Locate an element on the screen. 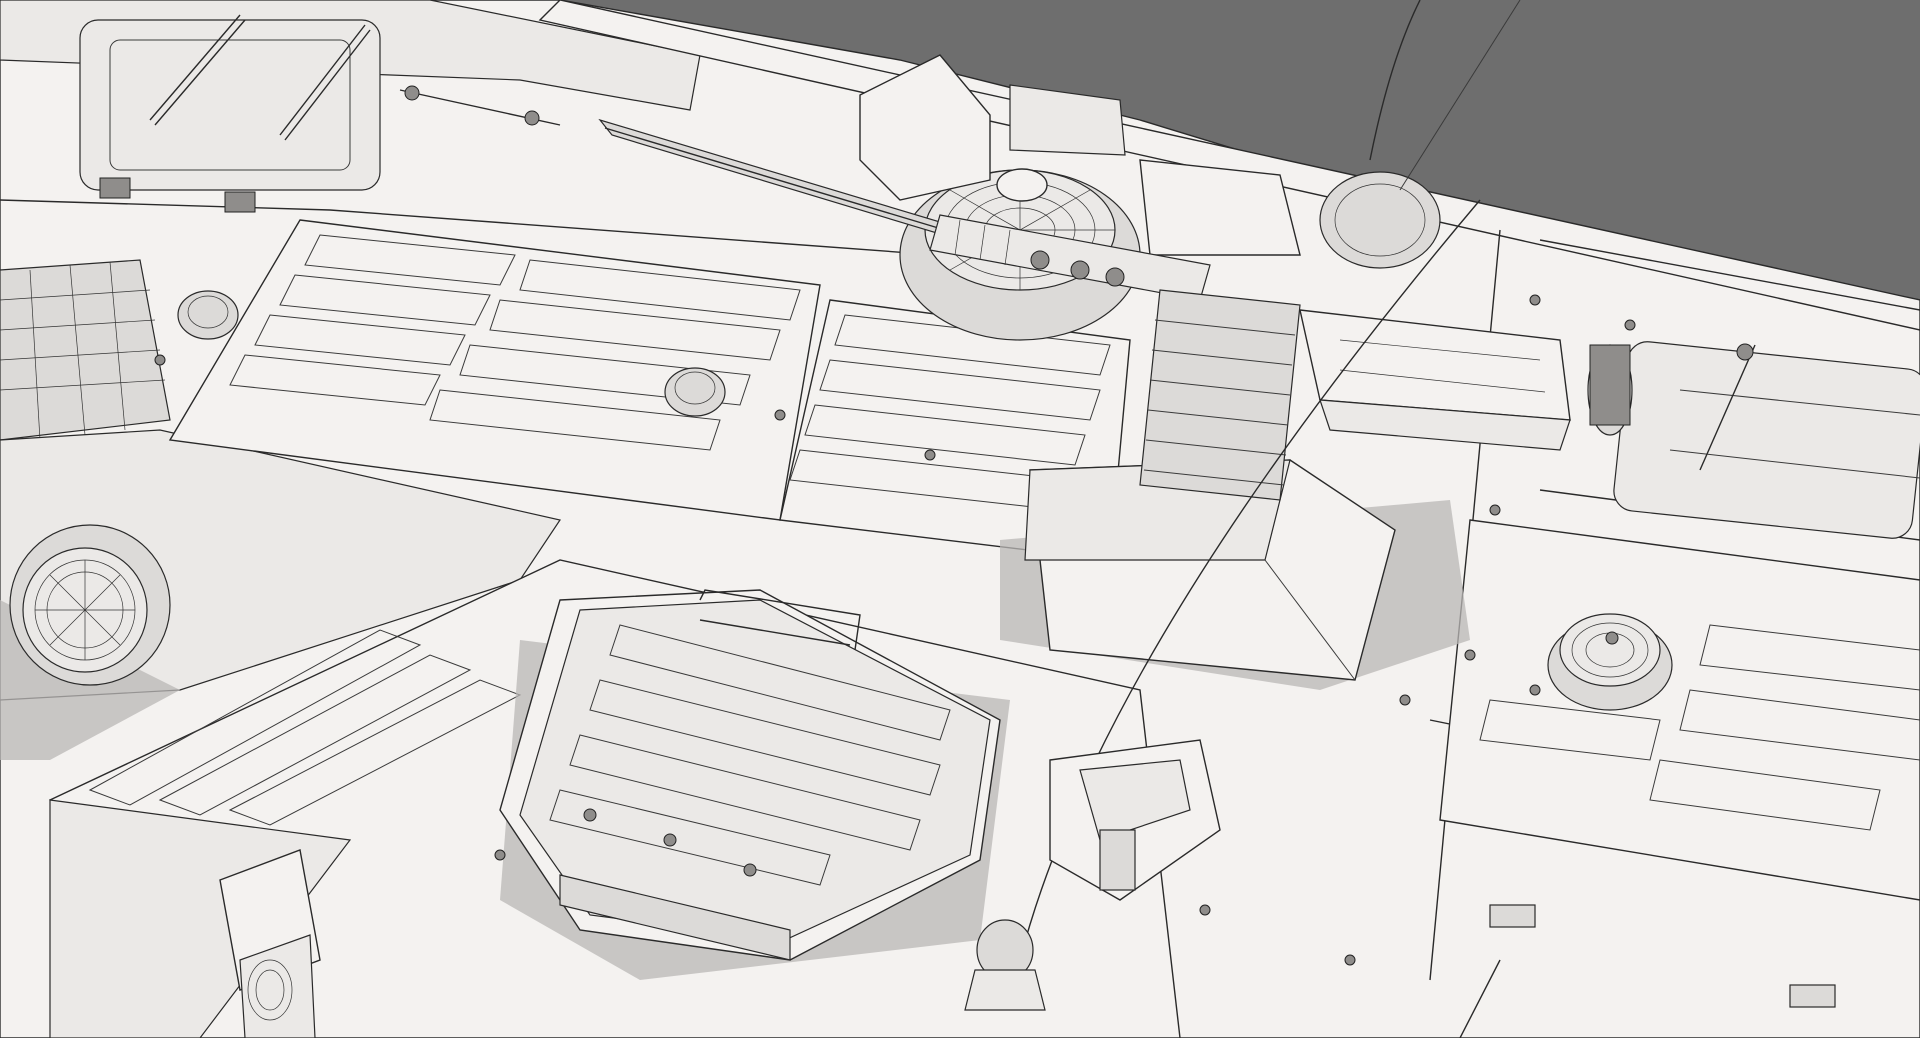 The height and width of the screenshot is (1038, 1920). left-exhaust-drum is located at coordinates (85, 350).